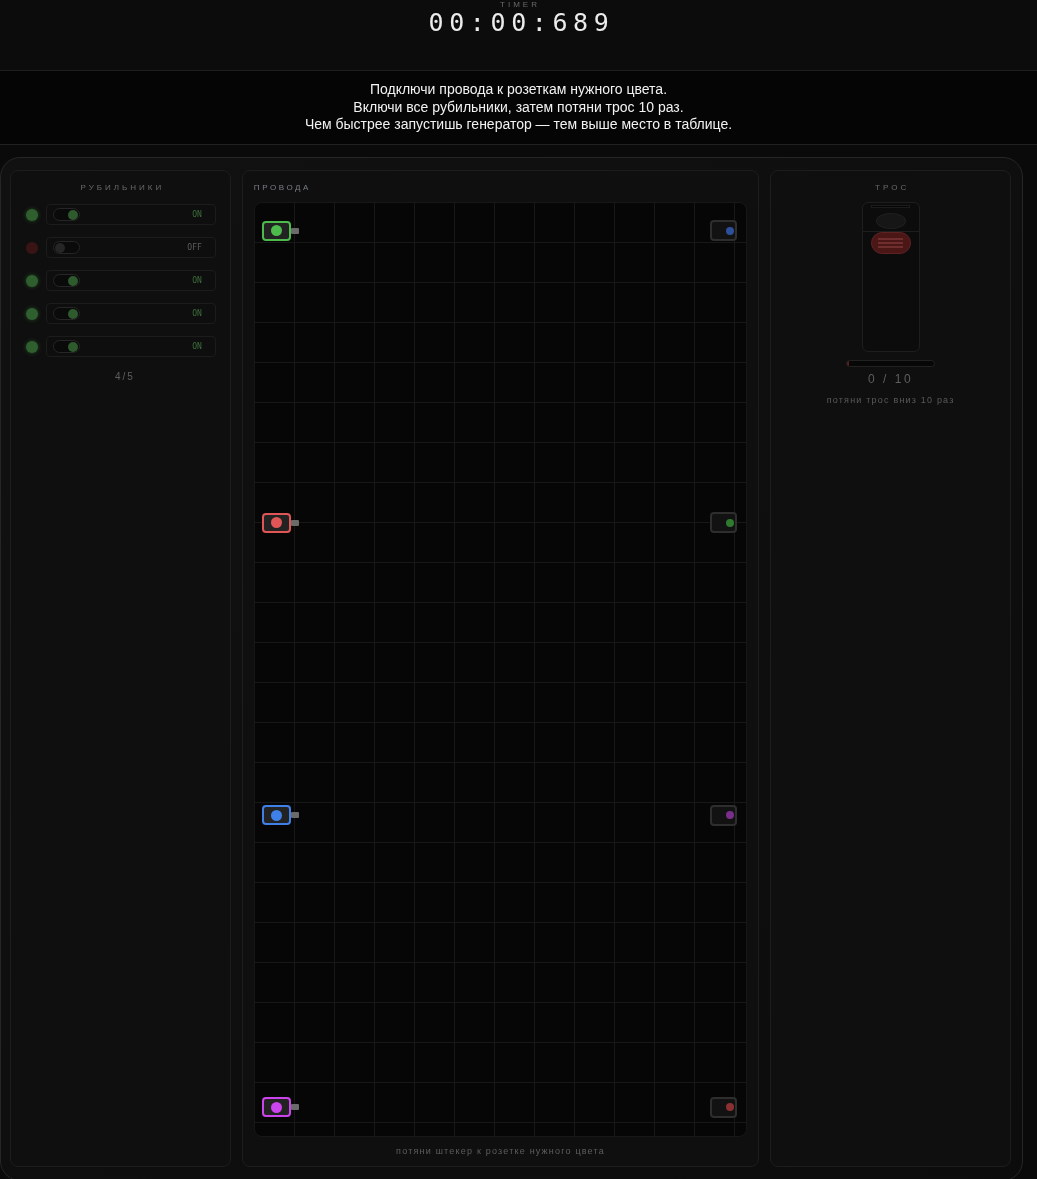 This screenshot has width=1037, height=1179. I want to click on wire-hint: потяни штекер к розетке нужного цвета, so click(500, 1151).